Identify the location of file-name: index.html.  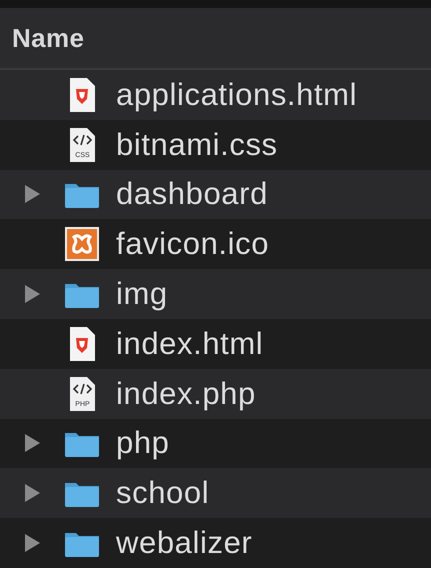
(190, 344).